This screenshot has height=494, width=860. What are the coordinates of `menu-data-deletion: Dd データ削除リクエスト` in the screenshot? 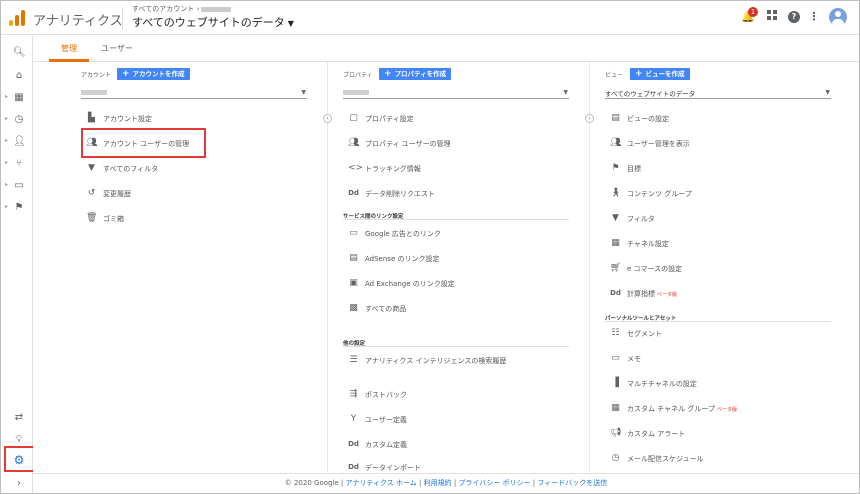 It's located at (456, 194).